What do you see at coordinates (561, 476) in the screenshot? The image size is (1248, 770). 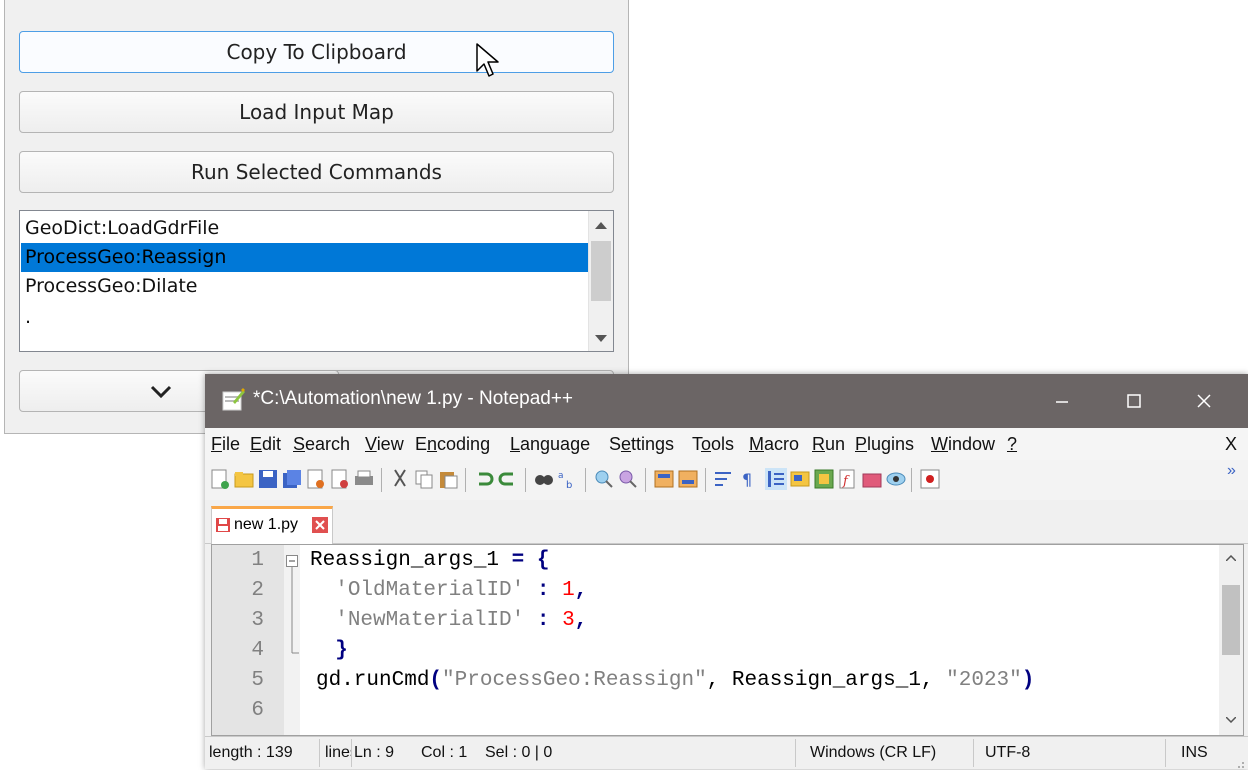 I see `svg-text: a` at bounding box center [561, 476].